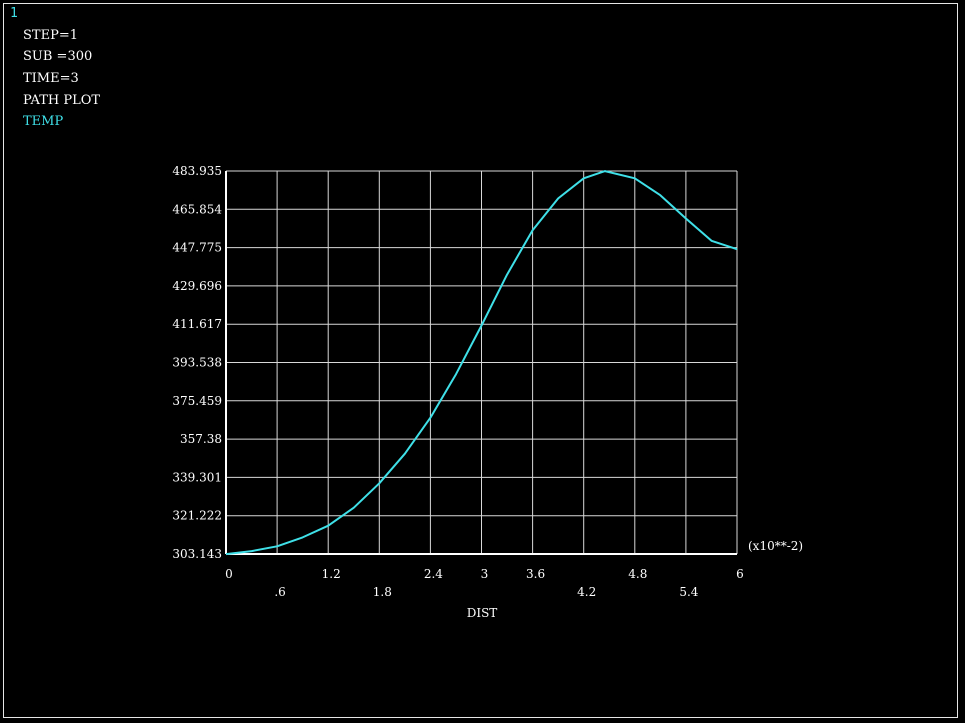 This screenshot has width=965, height=723. Describe the element at coordinates (229, 574) in the screenshot. I see `x-tick-label: 0` at that location.